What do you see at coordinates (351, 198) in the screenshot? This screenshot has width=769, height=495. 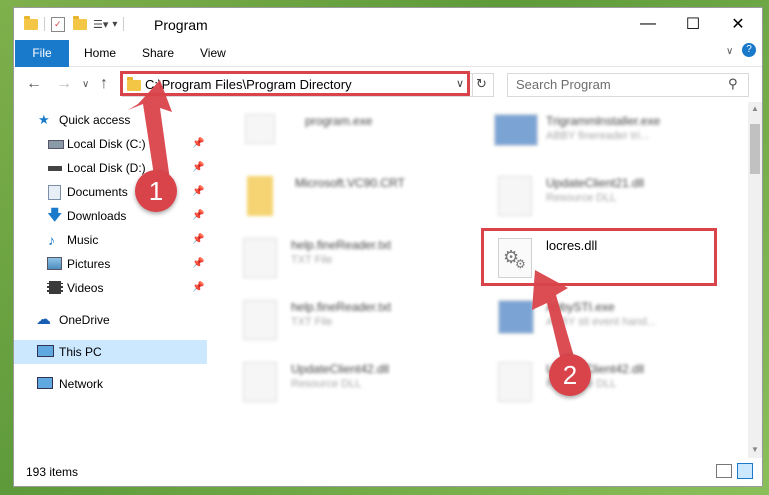 I see `file-item: Microsoft.VC90.CRT` at bounding box center [351, 198].